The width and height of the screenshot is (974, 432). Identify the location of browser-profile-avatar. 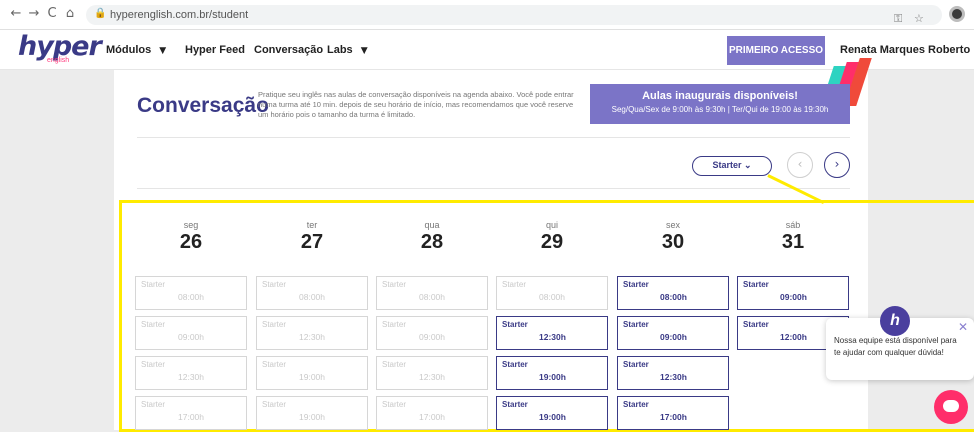
(957, 14).